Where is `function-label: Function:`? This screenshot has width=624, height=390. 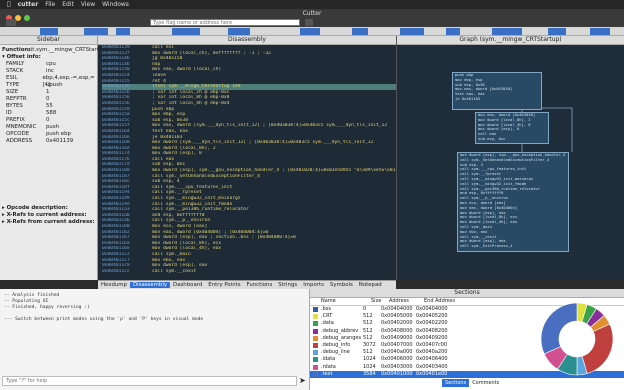
function-label: Function: is located at coordinates (16, 50).